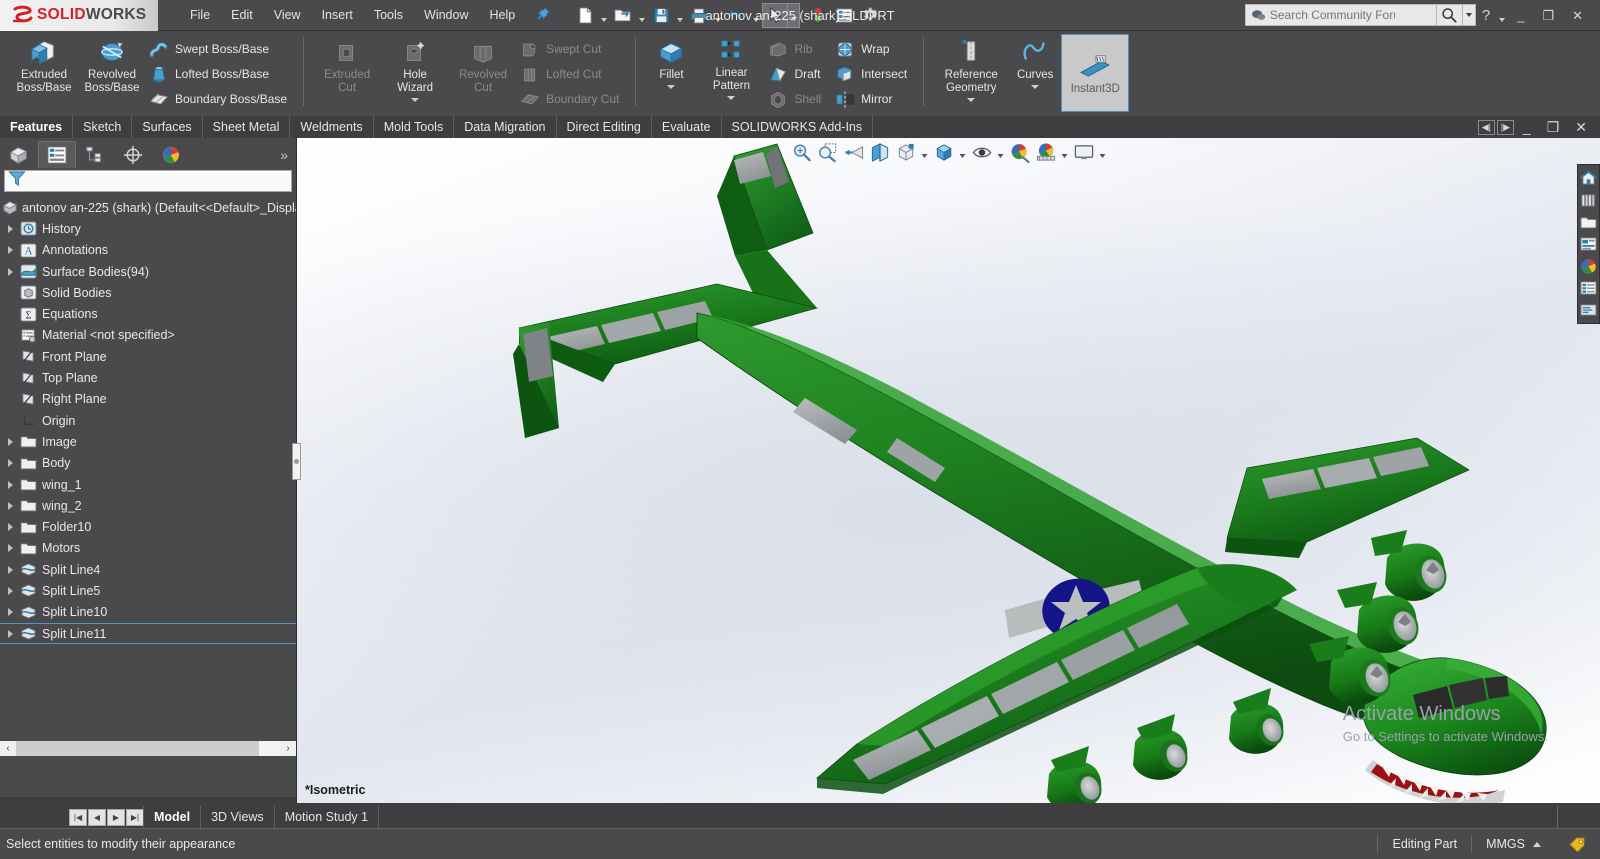 Image resolution: width=1600 pixels, height=859 pixels. What do you see at coordinates (585, 15) in the screenshot?
I see `new-document-button` at bounding box center [585, 15].